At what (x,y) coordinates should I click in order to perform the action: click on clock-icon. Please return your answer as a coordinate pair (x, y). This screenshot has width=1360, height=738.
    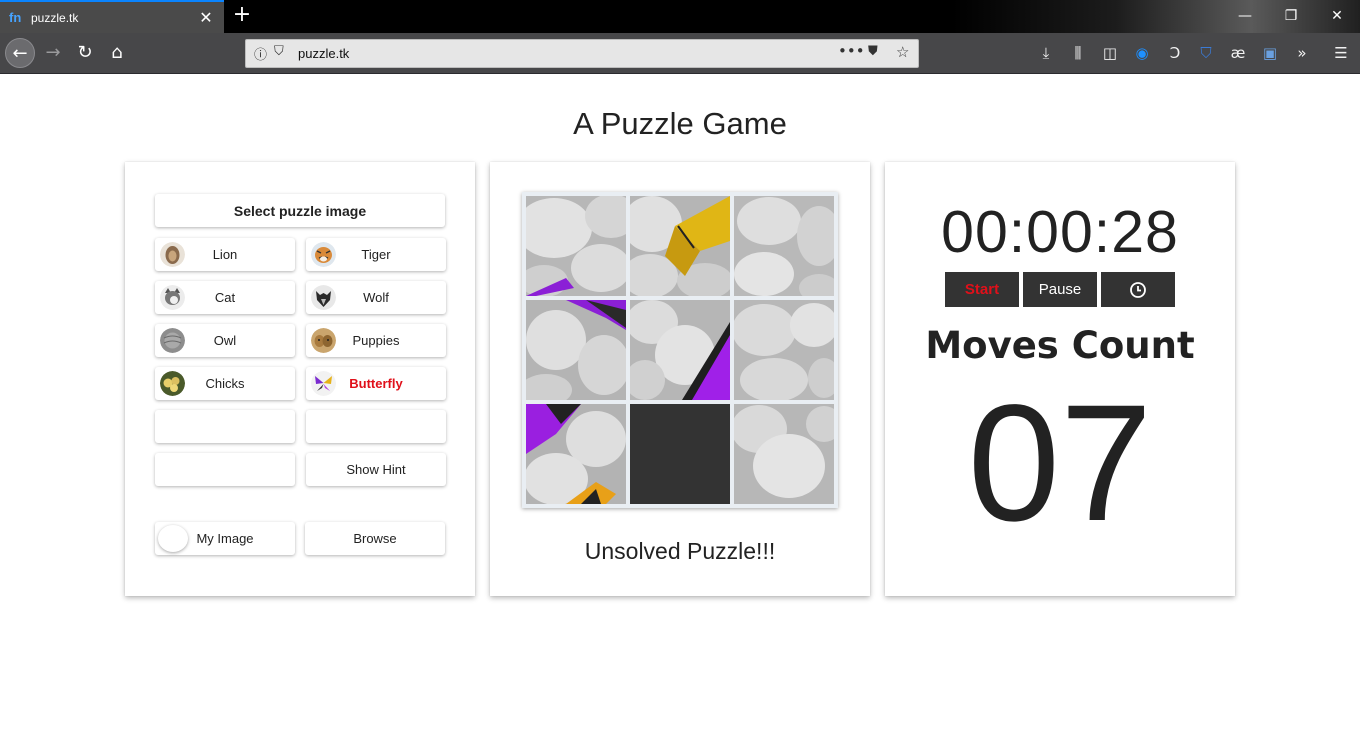
    Looking at the image, I should click on (1138, 289).